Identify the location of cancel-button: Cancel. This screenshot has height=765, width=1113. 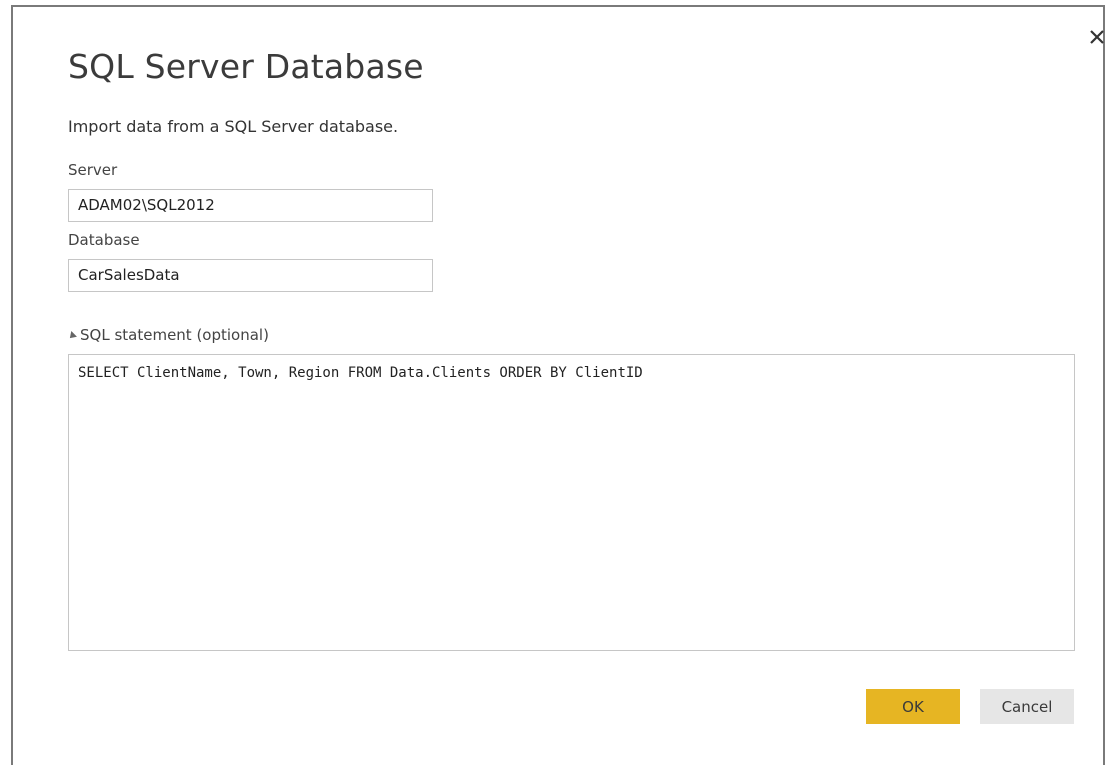
(1027, 706).